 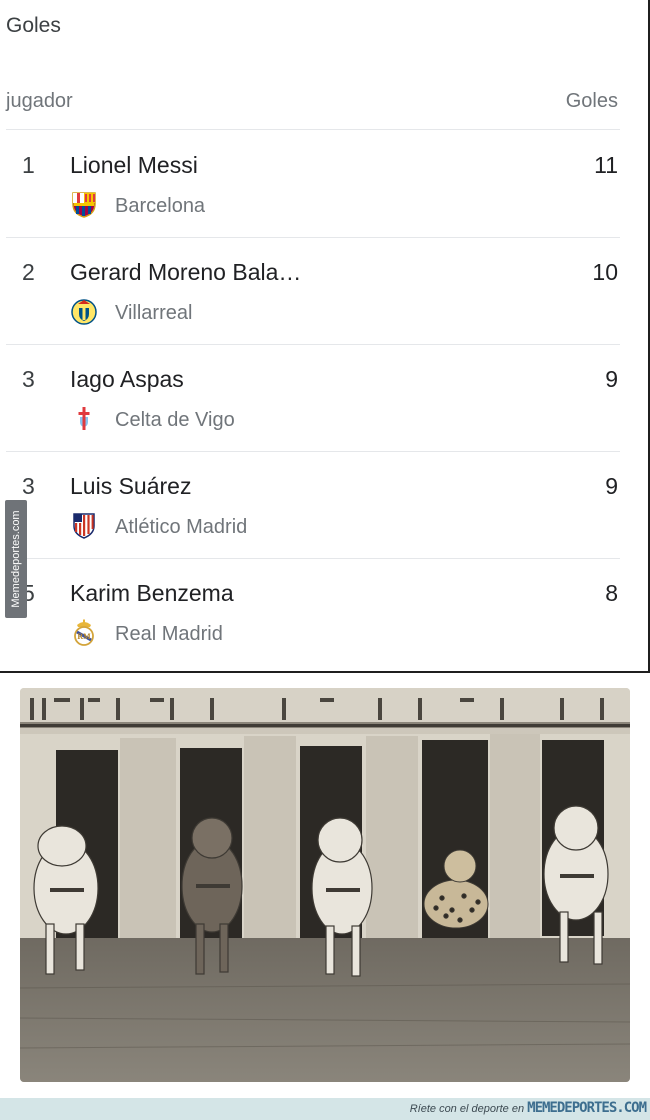 I want to click on team-name: Real Madrid, so click(x=169, y=634).